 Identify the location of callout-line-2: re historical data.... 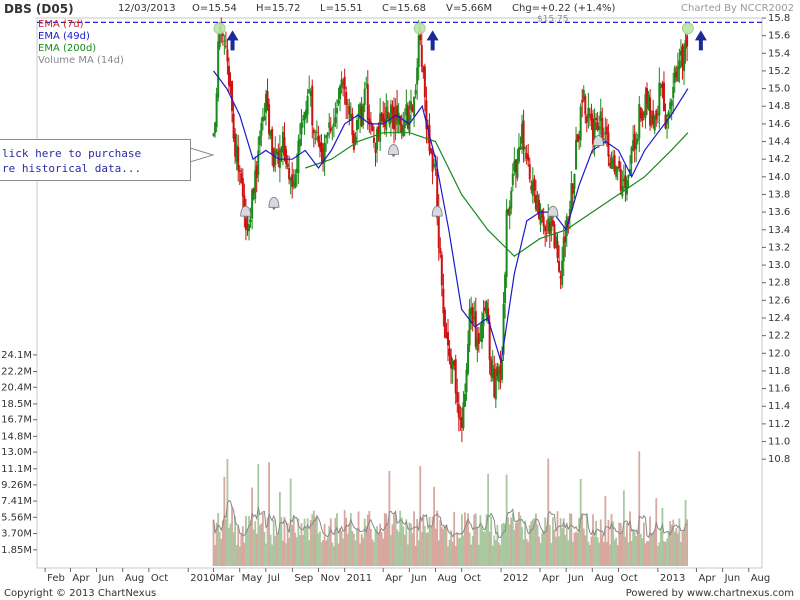
(71, 168).